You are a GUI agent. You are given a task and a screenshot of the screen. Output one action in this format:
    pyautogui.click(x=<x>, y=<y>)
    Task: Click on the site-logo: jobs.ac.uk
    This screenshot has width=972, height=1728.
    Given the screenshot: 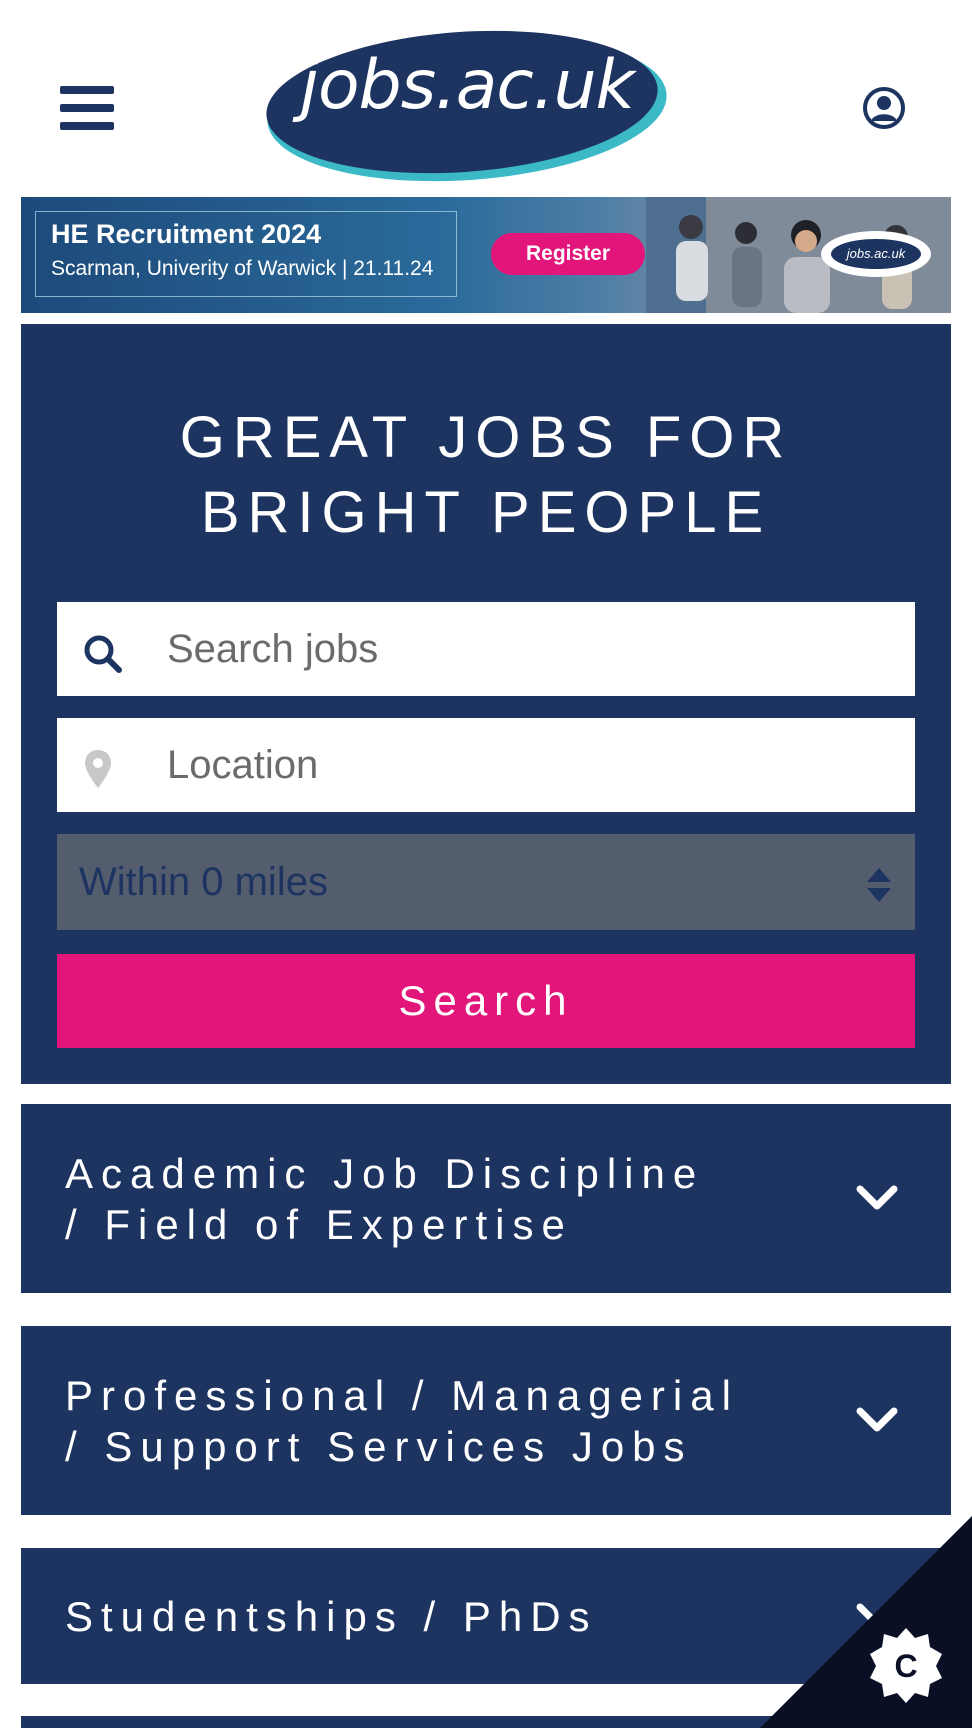 What is the action you would take?
    pyautogui.click(x=467, y=105)
    